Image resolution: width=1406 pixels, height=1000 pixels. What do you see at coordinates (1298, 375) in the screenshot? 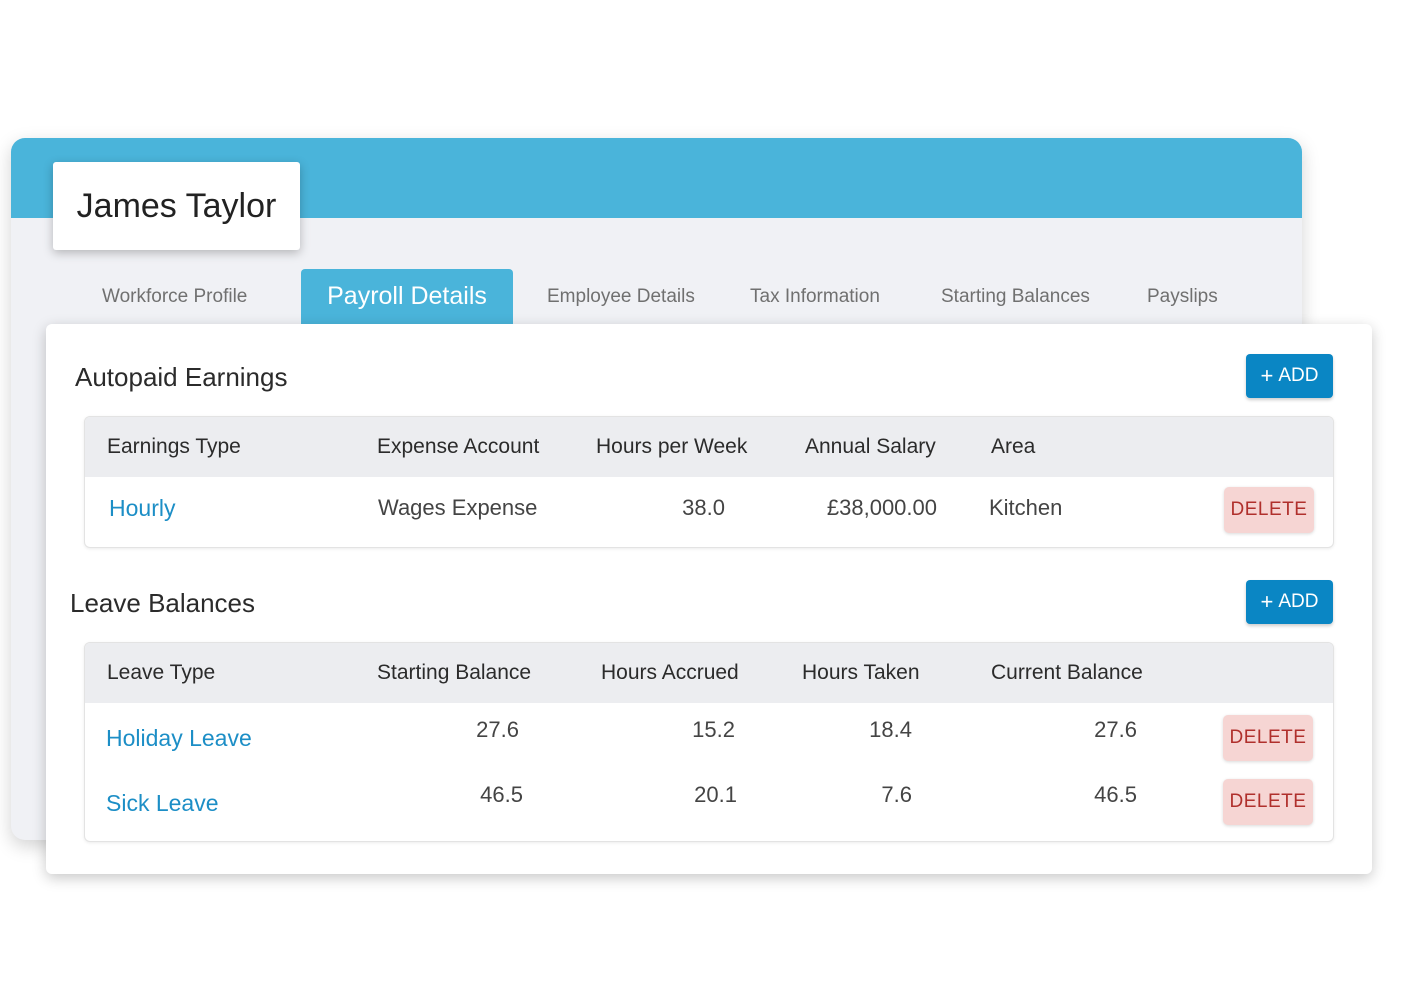
I see `add-earning-label: ADD` at bounding box center [1298, 375].